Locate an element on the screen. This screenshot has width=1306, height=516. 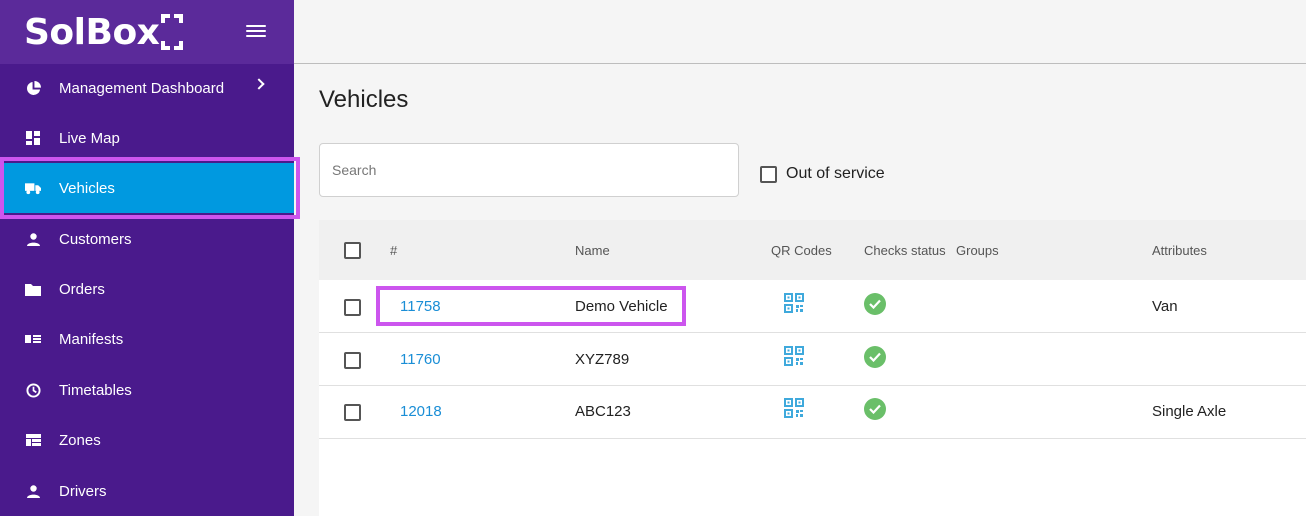
sidebar-item-label: Management Dashboard is located at coordinates (142, 88).